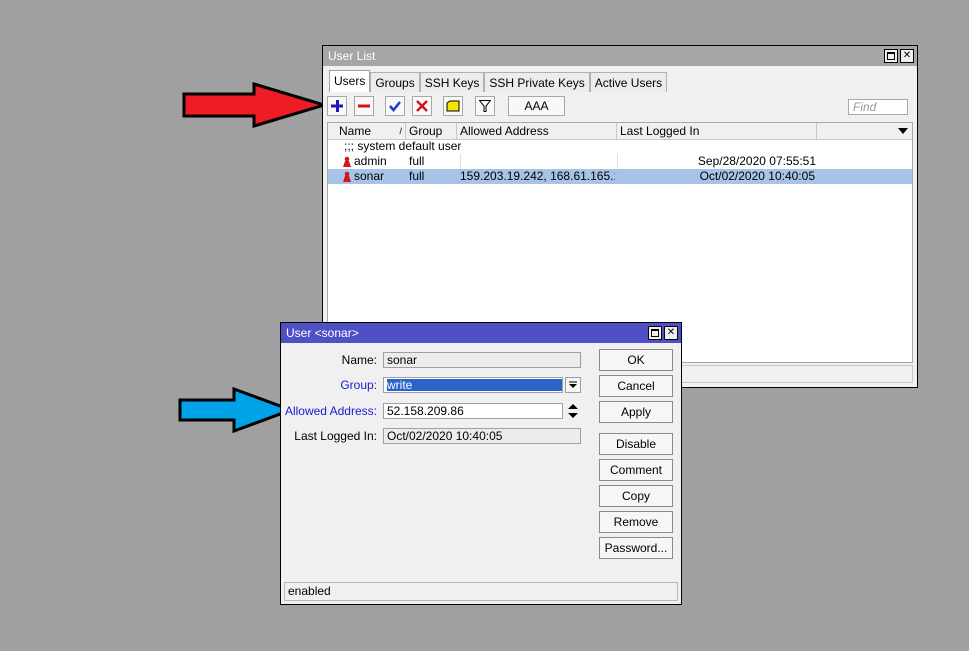 This screenshot has height=651, width=969. I want to click on filter-button, so click(485, 106).